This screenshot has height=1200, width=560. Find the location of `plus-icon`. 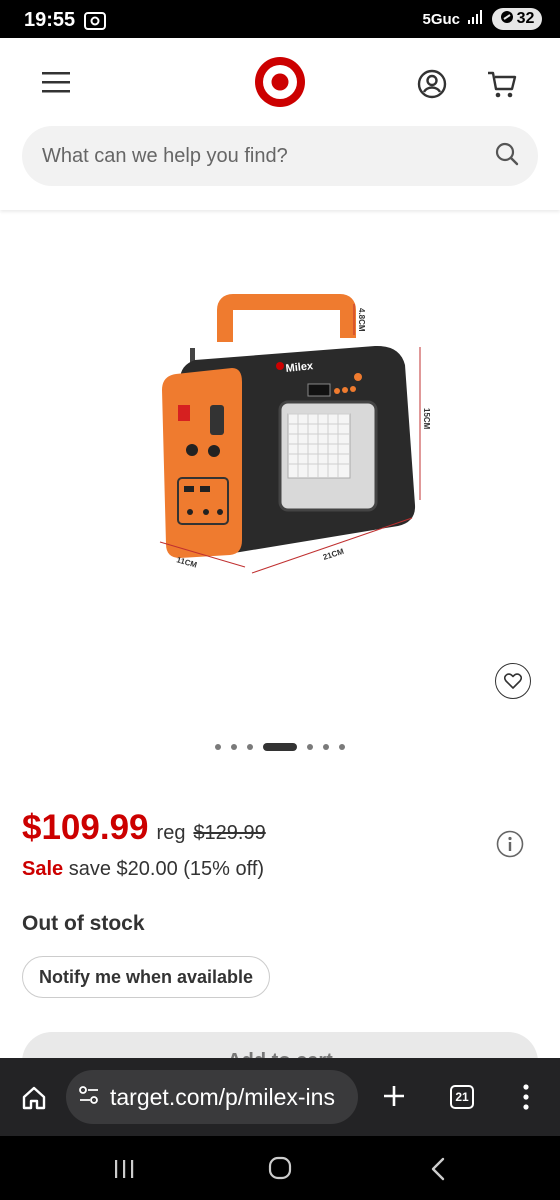

plus-icon is located at coordinates (394, 1096).